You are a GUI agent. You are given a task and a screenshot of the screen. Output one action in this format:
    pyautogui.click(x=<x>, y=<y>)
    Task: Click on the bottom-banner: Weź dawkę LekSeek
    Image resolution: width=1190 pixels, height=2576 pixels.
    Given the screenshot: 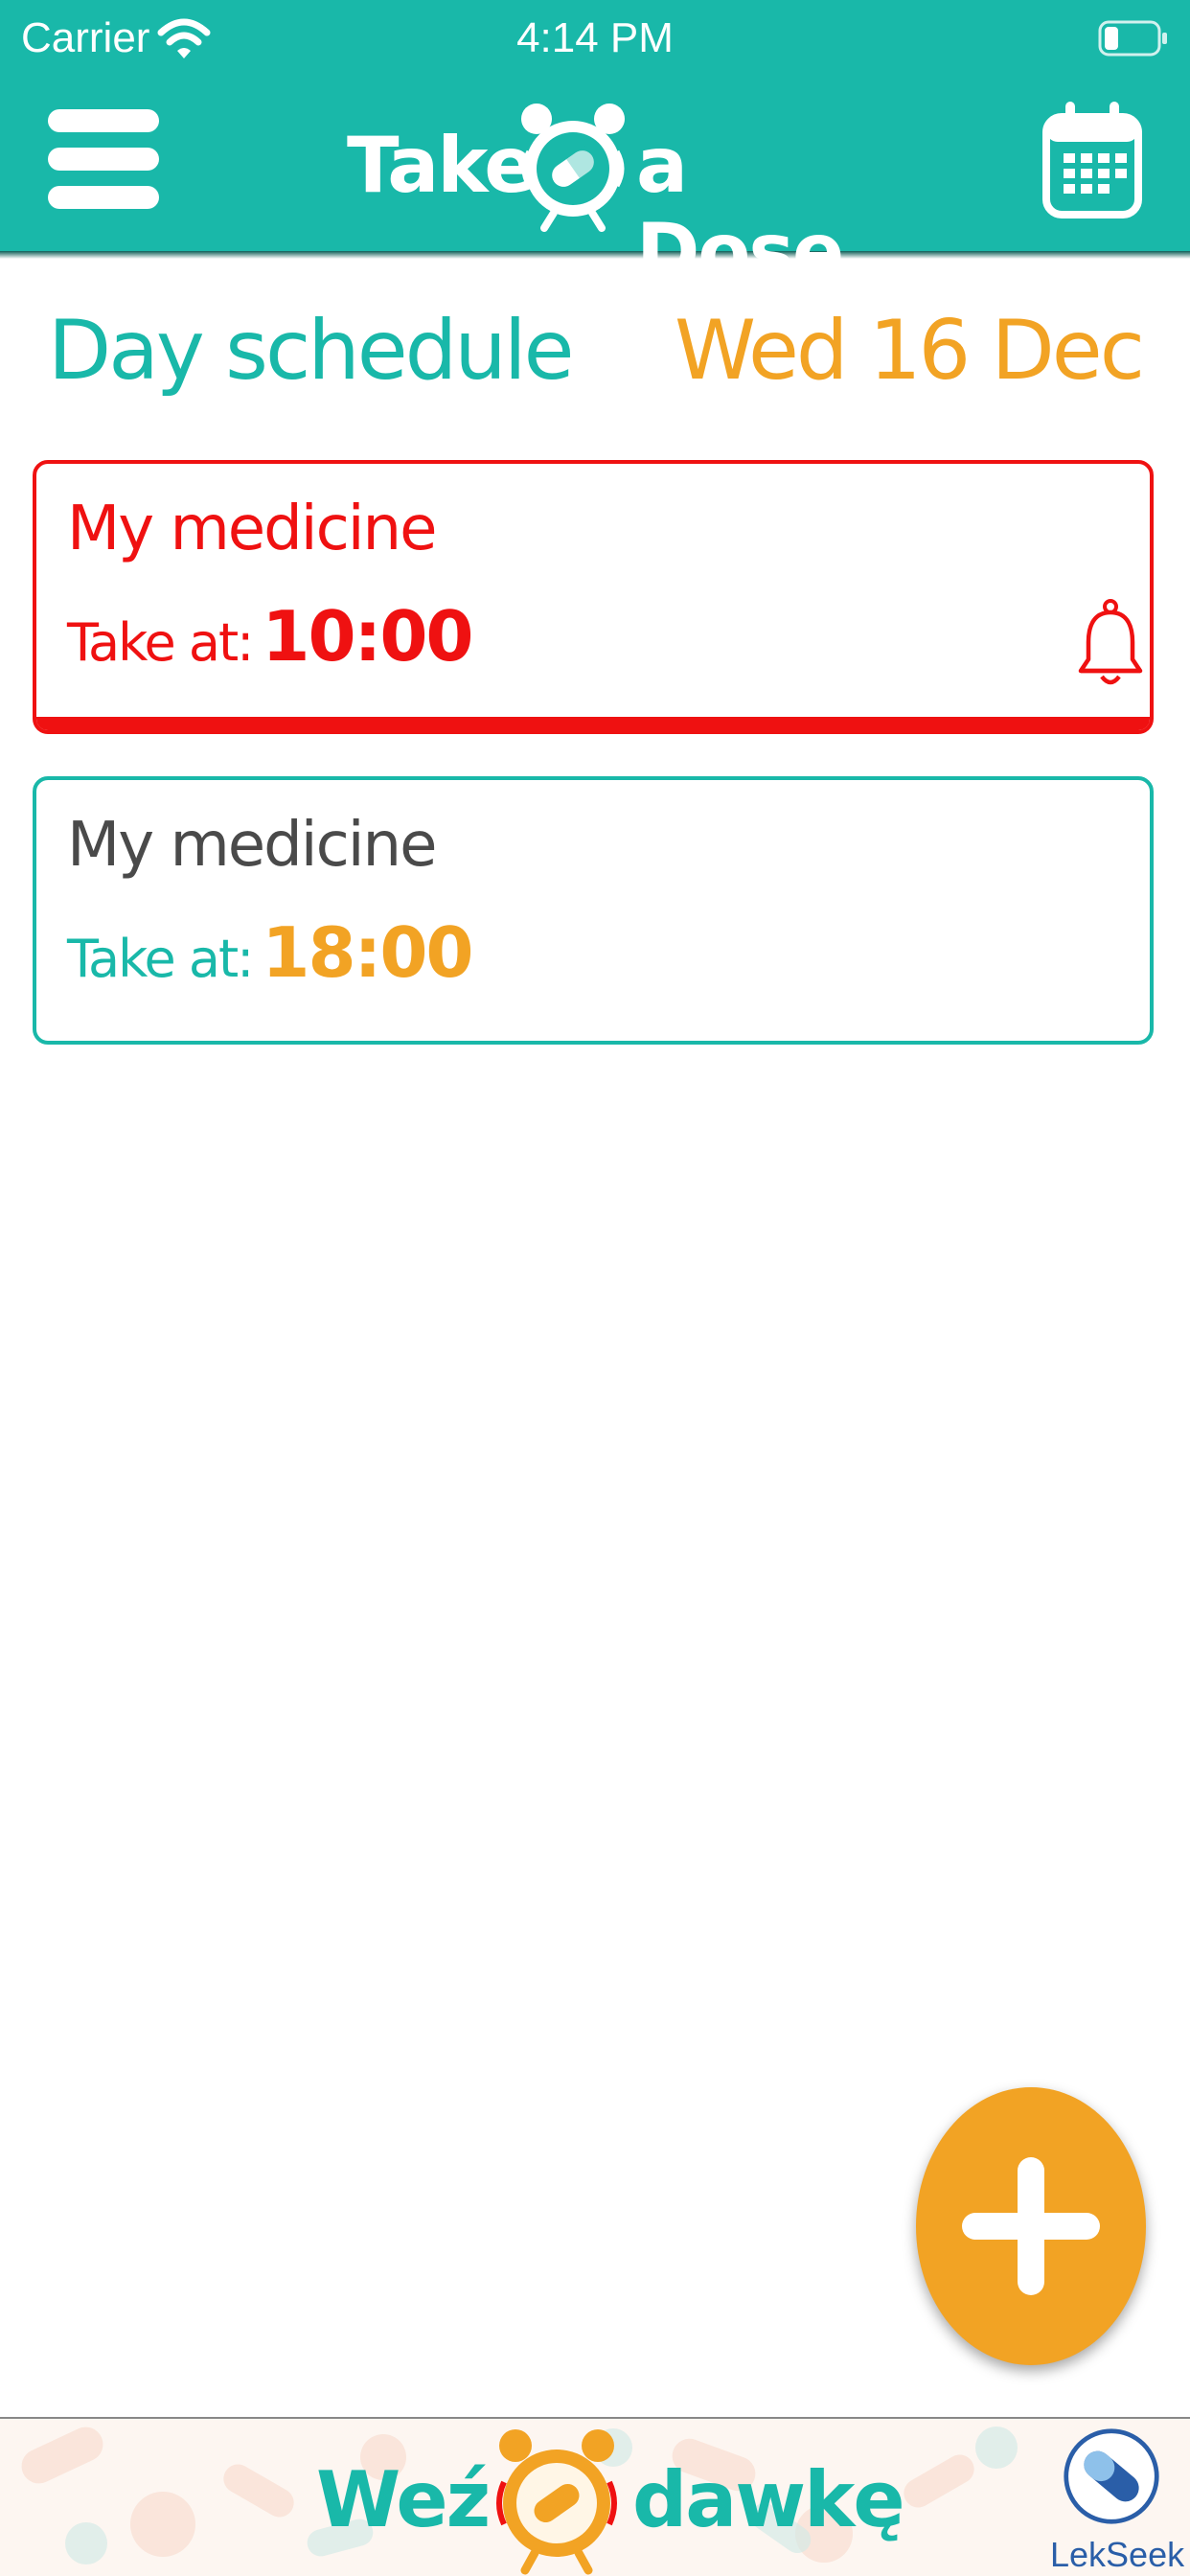 What is the action you would take?
    pyautogui.click(x=595, y=2496)
    